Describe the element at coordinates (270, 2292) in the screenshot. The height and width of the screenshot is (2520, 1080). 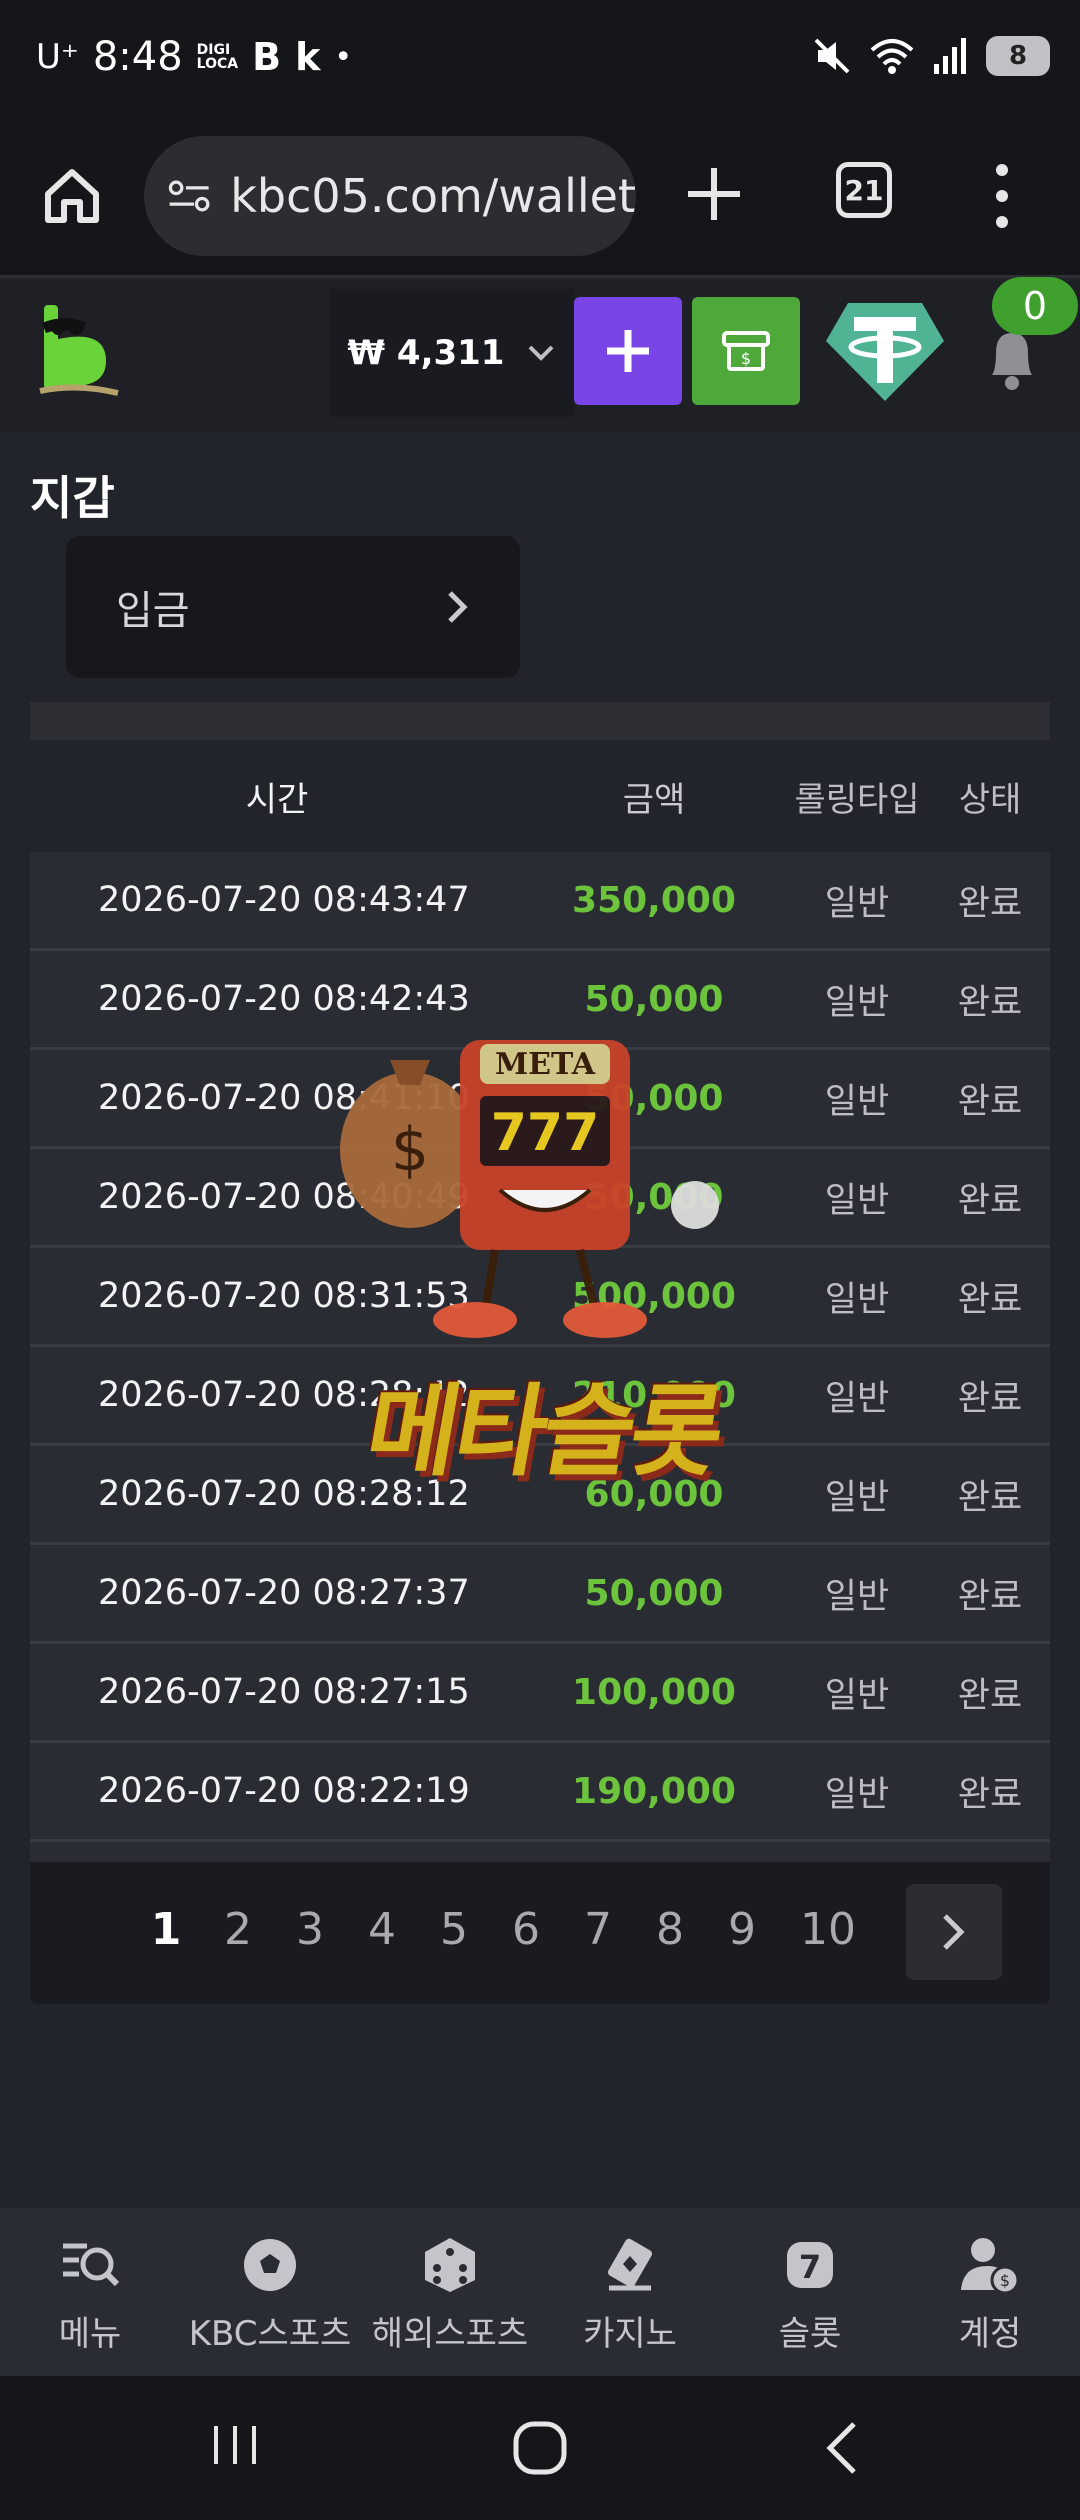
I see `nav-kbc-sports: KBC스포츠` at that location.